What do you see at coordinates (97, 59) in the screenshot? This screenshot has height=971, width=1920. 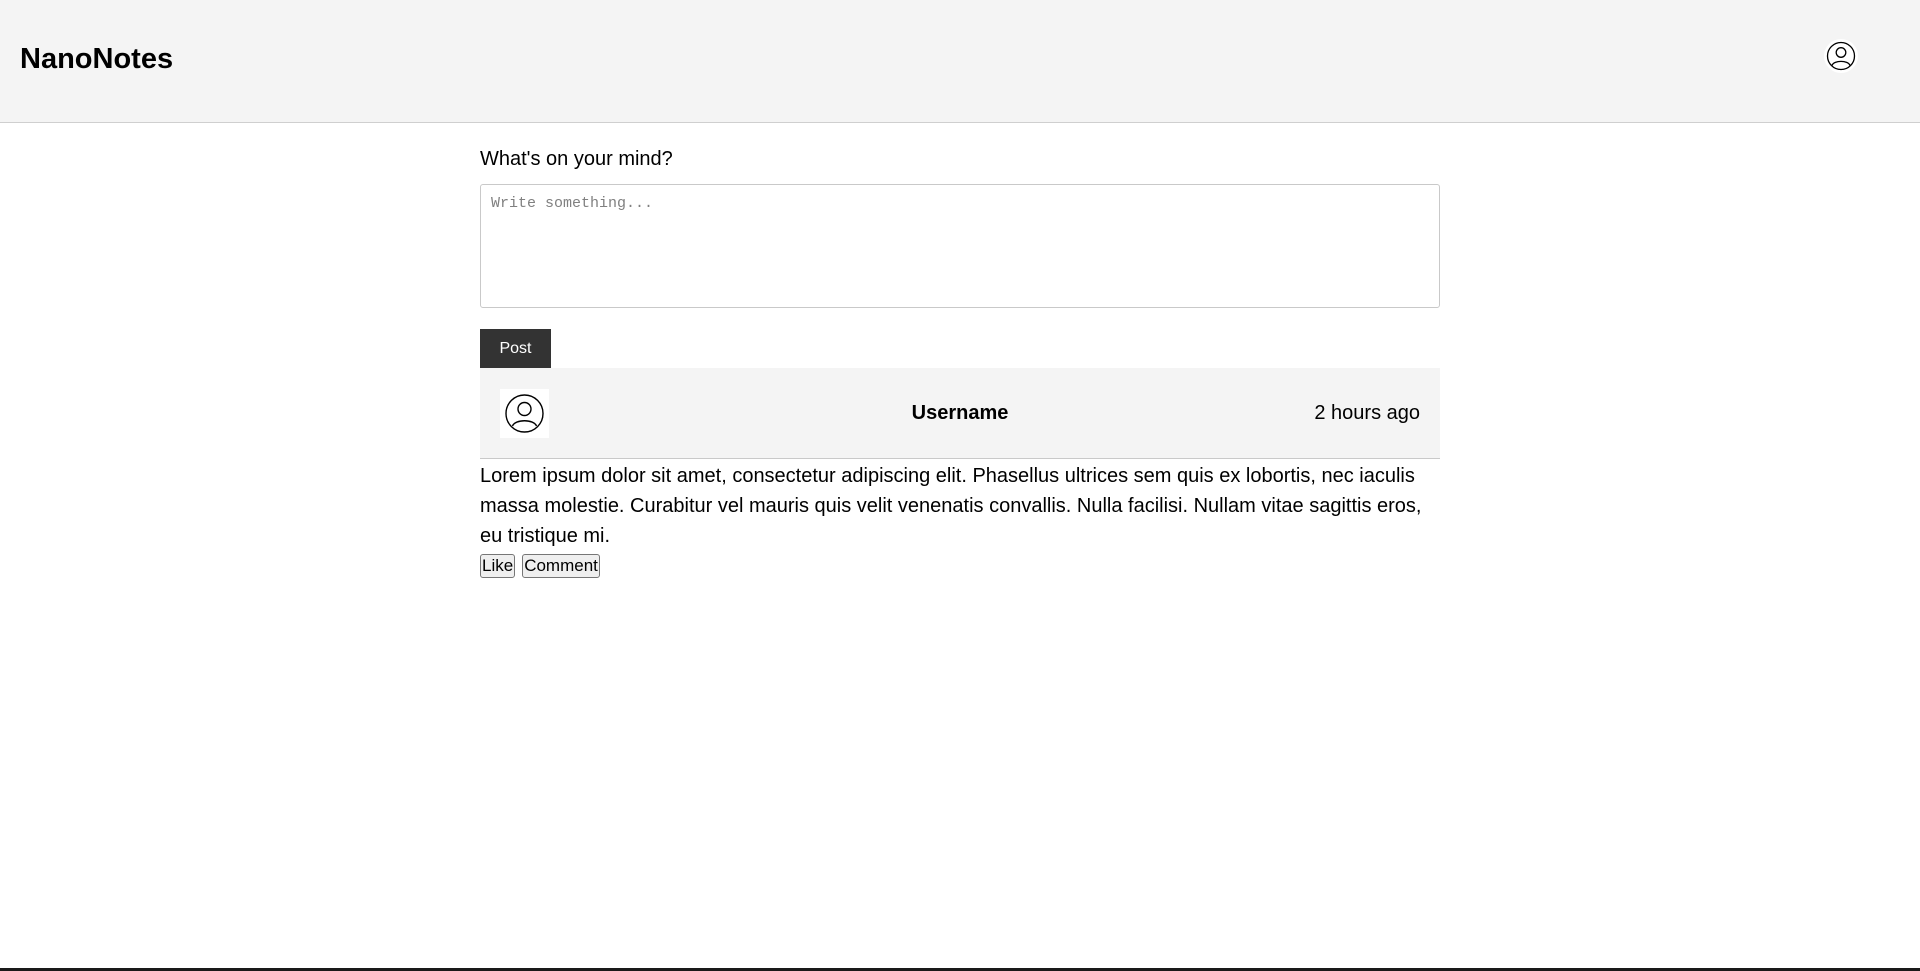 I see `app-title: NanoNotes` at bounding box center [97, 59].